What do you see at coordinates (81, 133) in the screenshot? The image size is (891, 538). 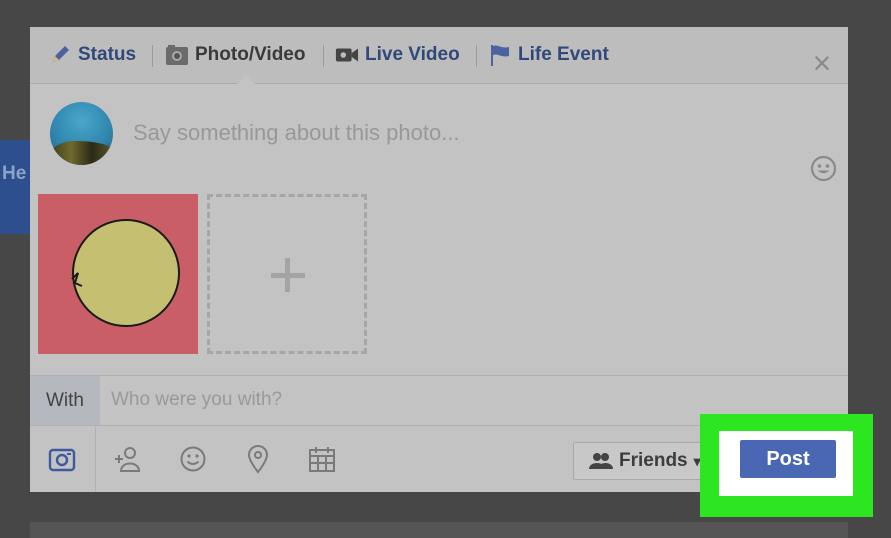 I see `avatar` at bounding box center [81, 133].